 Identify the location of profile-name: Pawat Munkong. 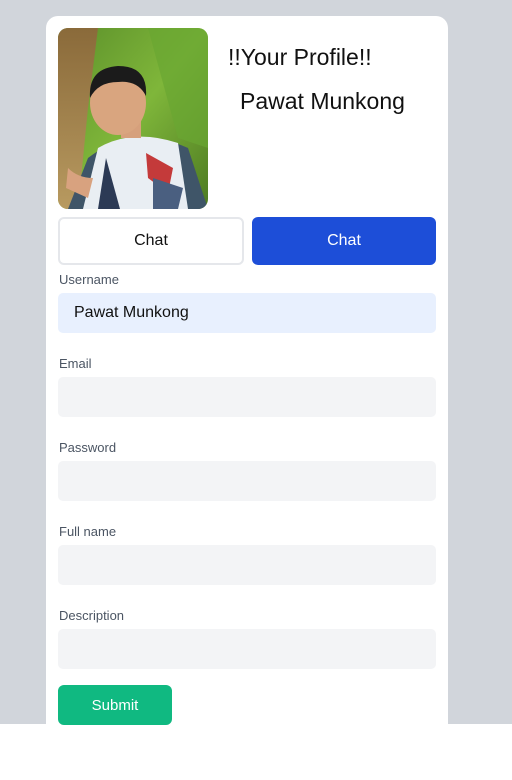
(322, 101).